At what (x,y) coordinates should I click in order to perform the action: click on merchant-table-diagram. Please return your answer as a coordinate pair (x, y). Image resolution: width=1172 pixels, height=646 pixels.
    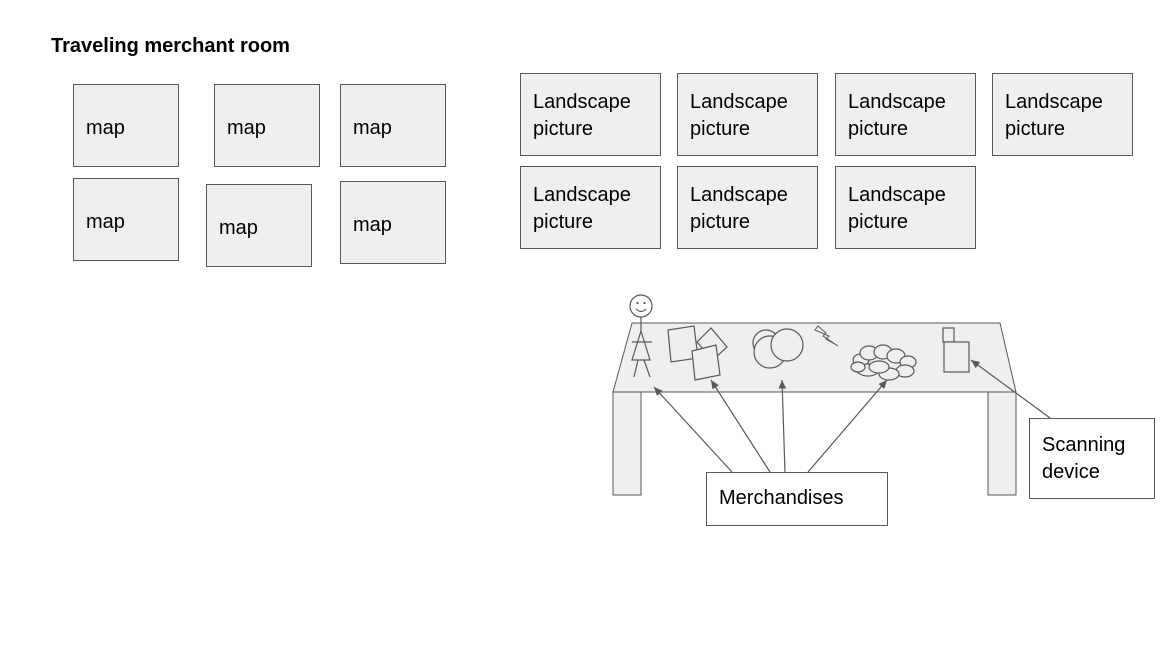
    Looking at the image, I should click on (831, 395).